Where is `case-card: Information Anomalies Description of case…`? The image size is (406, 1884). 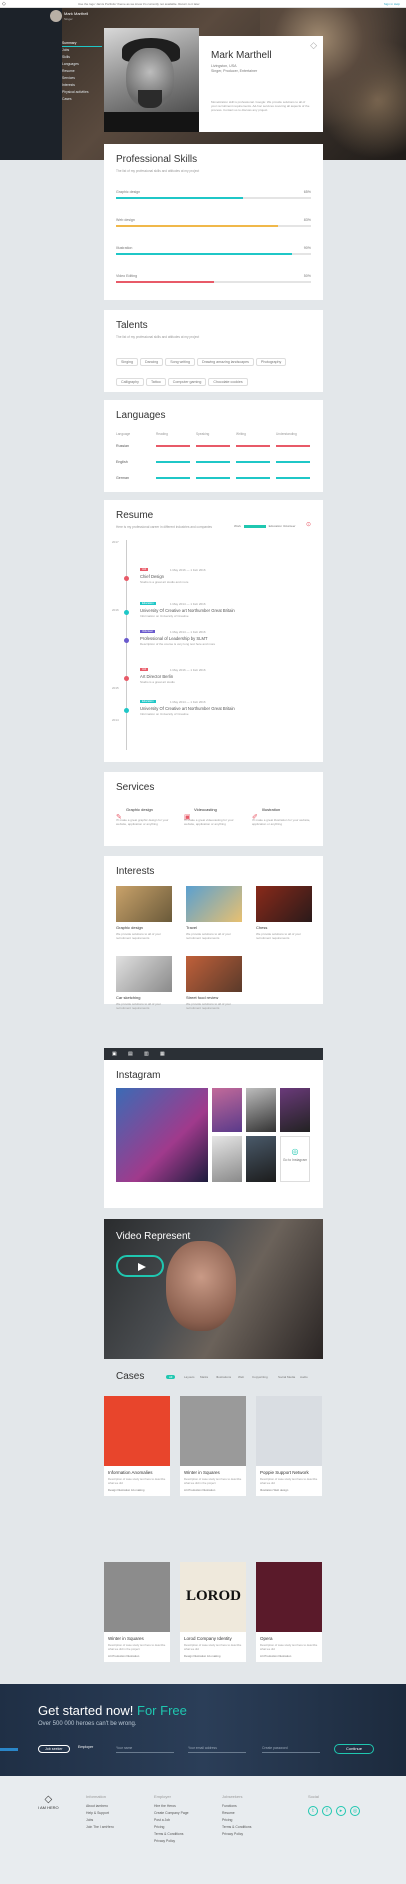 case-card: Information Anomalies Description of case… is located at coordinates (137, 1446).